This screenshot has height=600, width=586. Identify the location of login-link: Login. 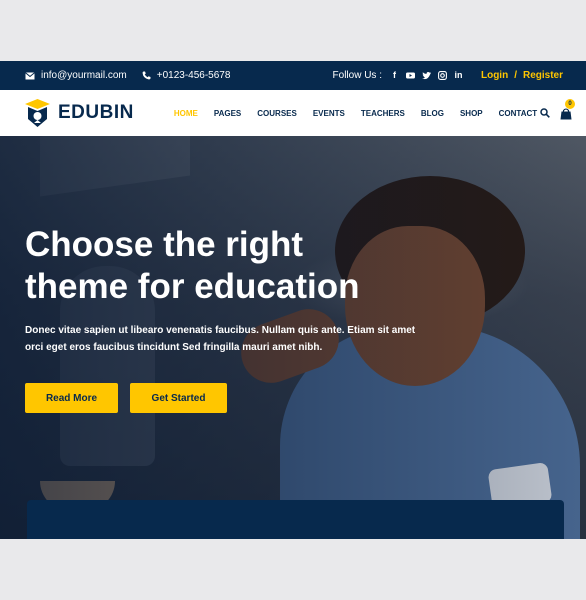
(494, 75).